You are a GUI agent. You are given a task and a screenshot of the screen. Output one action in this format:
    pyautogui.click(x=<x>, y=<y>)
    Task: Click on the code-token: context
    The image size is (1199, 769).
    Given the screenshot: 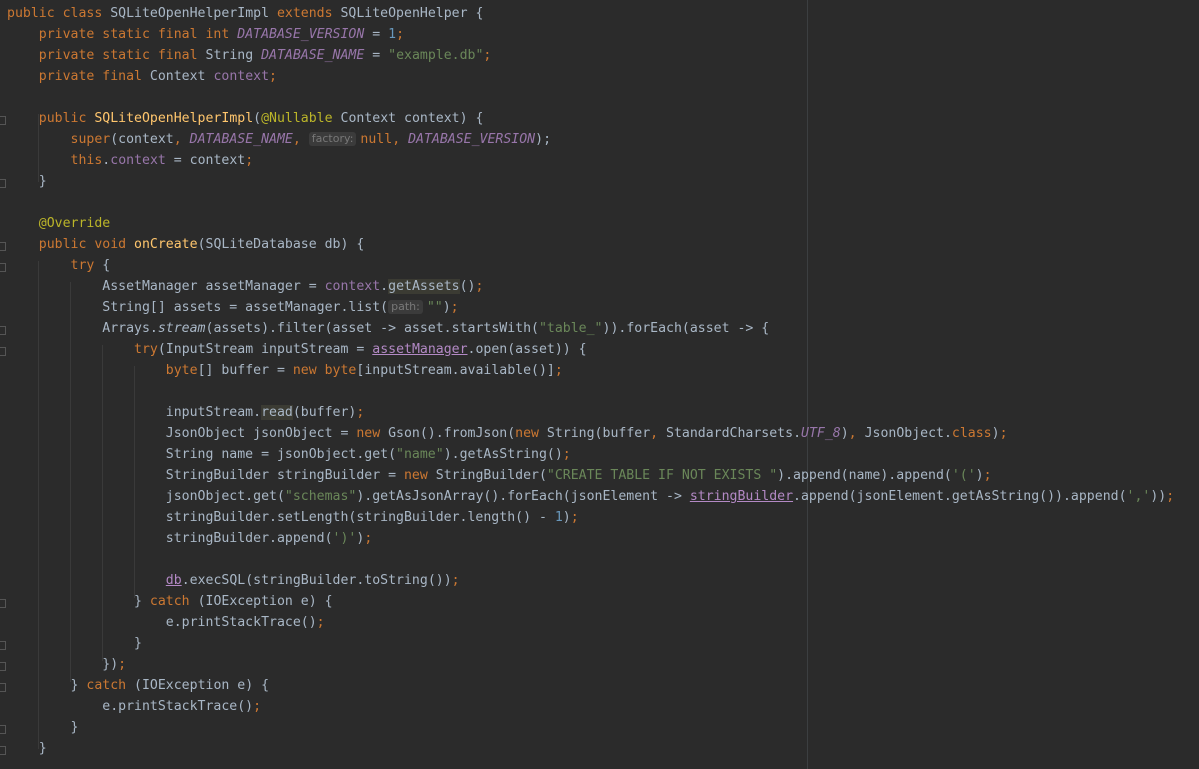 What is the action you would take?
    pyautogui.click(x=241, y=76)
    